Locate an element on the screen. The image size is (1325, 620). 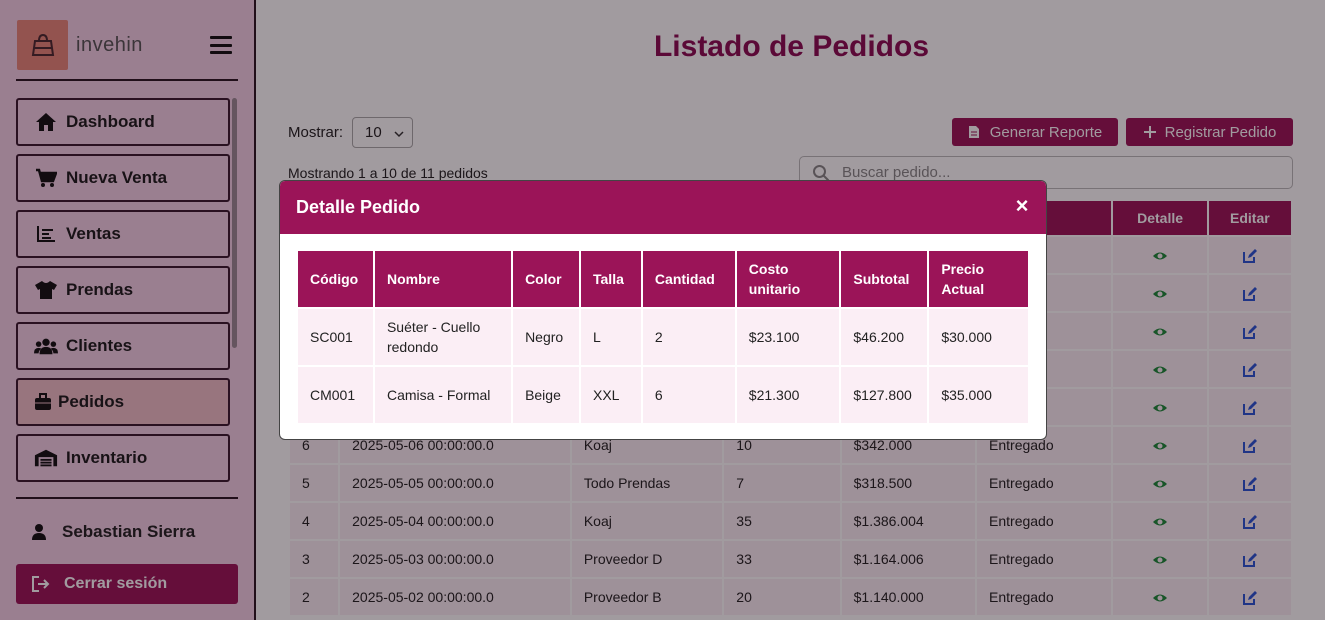
column-header: Subtotal is located at coordinates (884, 279).